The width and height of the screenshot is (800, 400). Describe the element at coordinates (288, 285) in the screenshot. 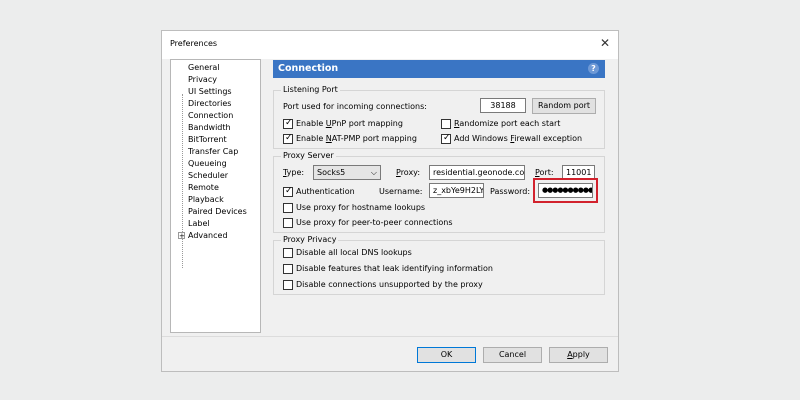

I see `disable-unsupported-checkbox` at that location.